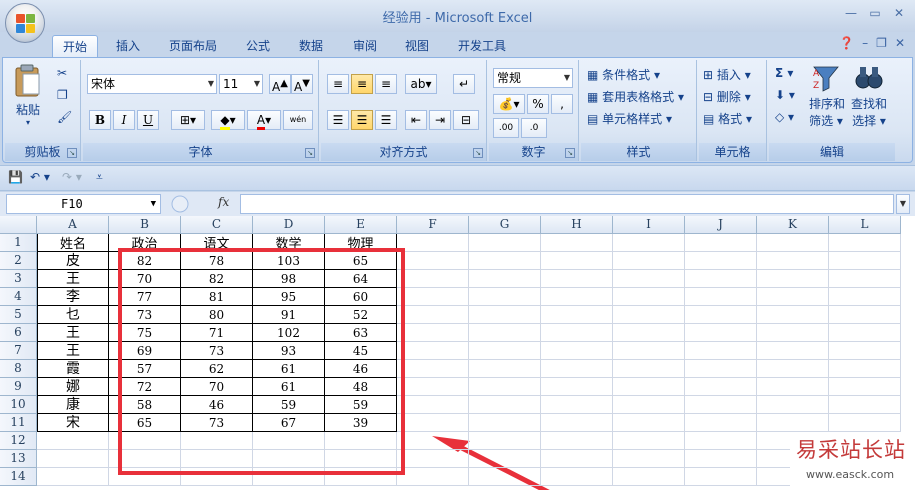  What do you see at coordinates (145, 243) in the screenshot?
I see `header-cell: 政治` at bounding box center [145, 243].